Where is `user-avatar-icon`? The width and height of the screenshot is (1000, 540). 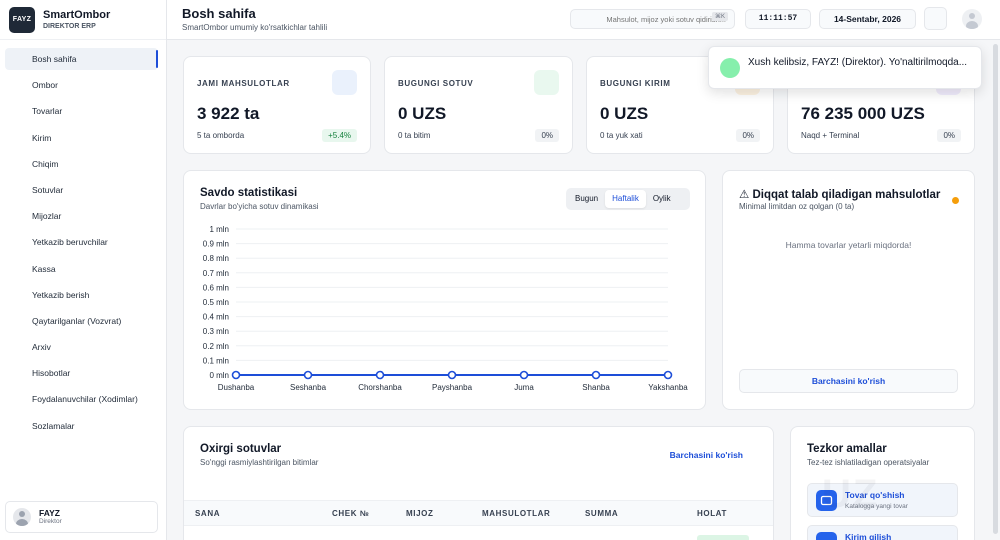
user-avatar-icon is located at coordinates (22, 517).